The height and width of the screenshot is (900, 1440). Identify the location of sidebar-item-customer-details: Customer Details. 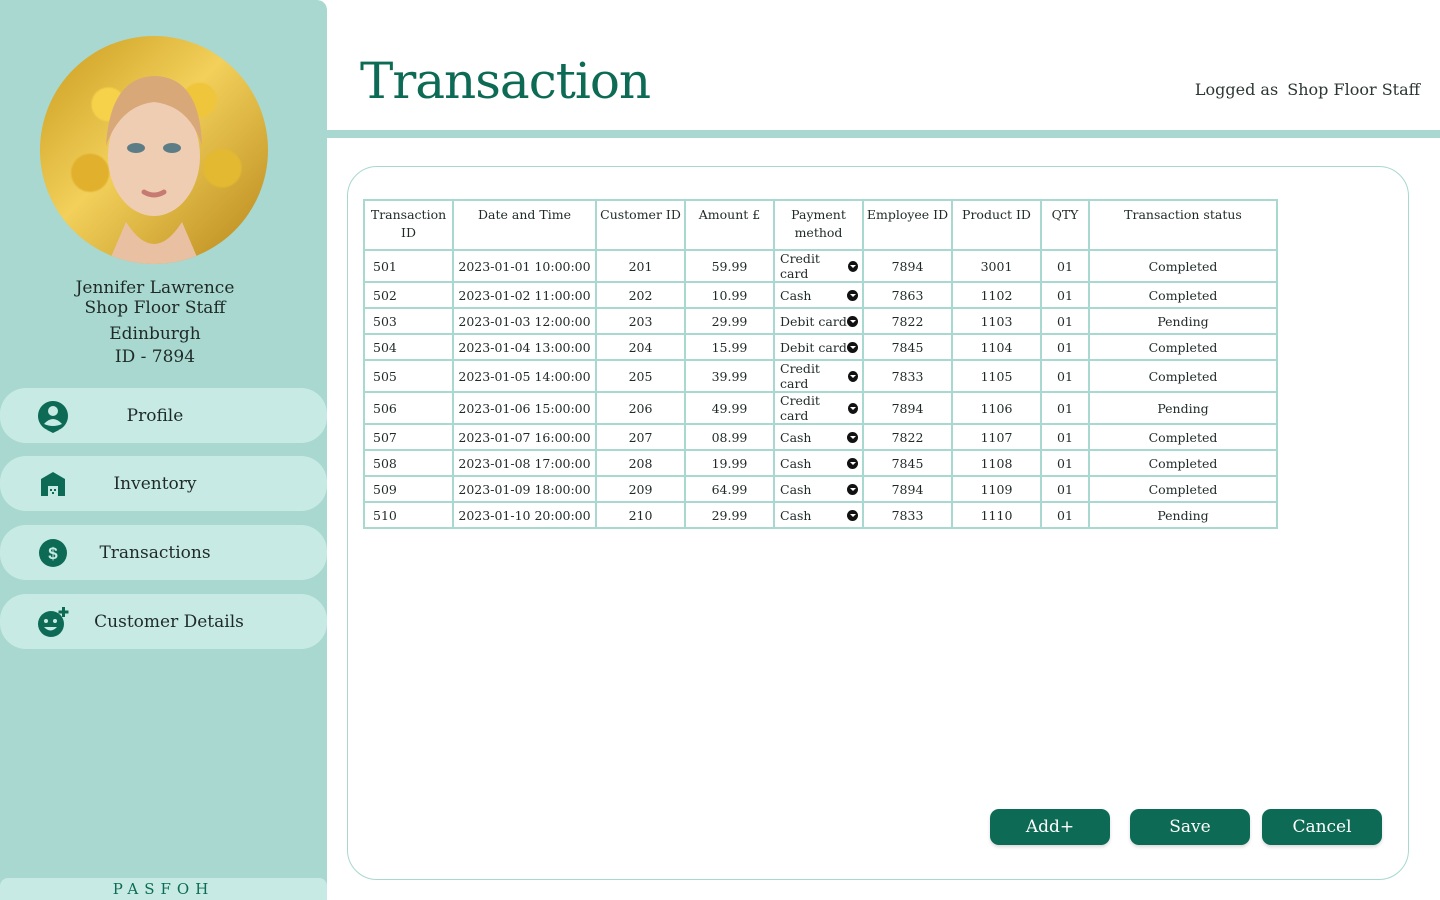
(163, 621).